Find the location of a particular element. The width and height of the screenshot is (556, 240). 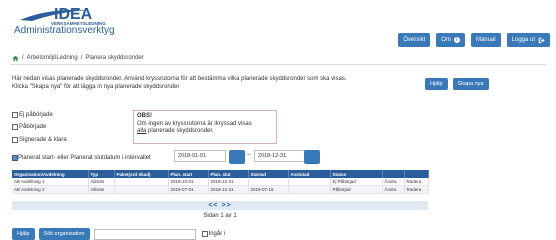

include-checkbox: Ingår i is located at coordinates (213, 234).